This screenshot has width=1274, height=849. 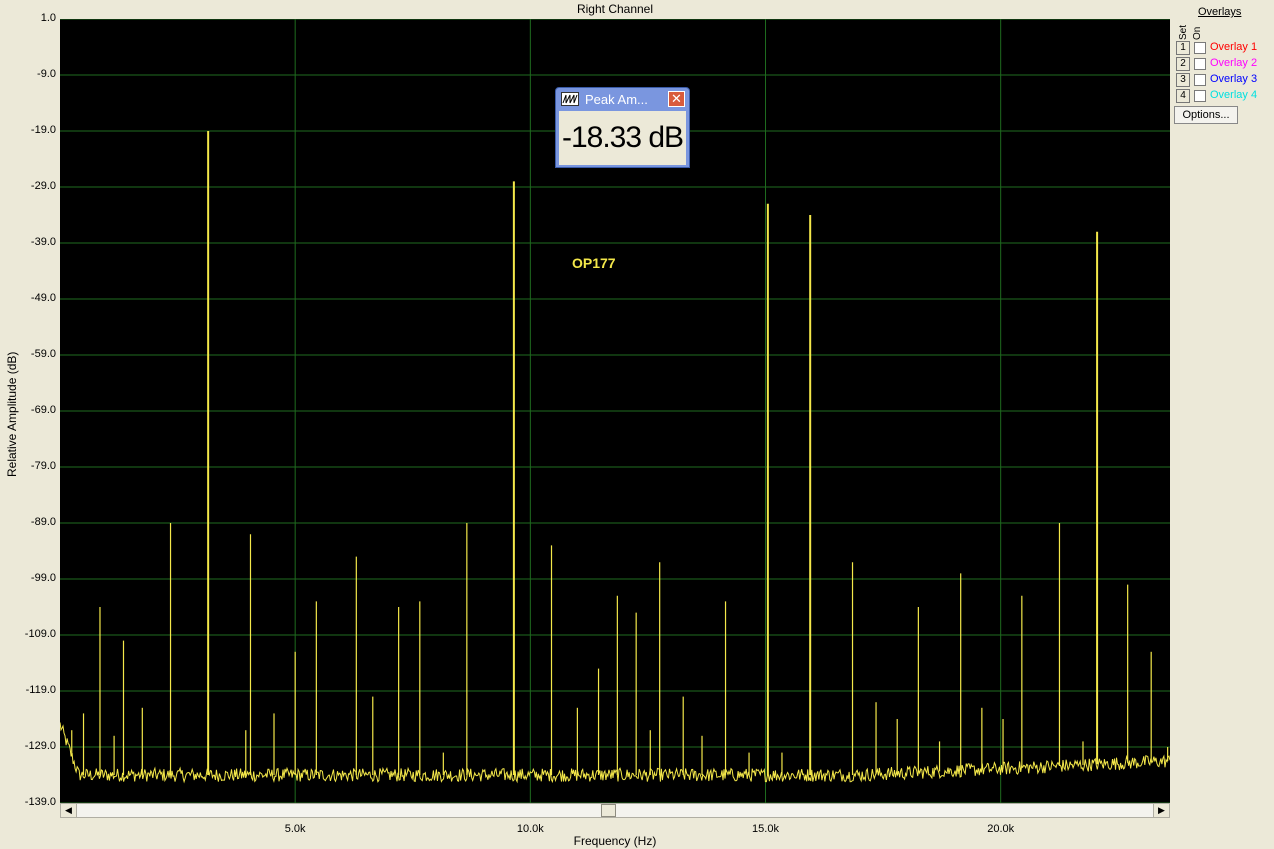 What do you see at coordinates (43, 130) in the screenshot?
I see `y-tick-label: -19.0` at bounding box center [43, 130].